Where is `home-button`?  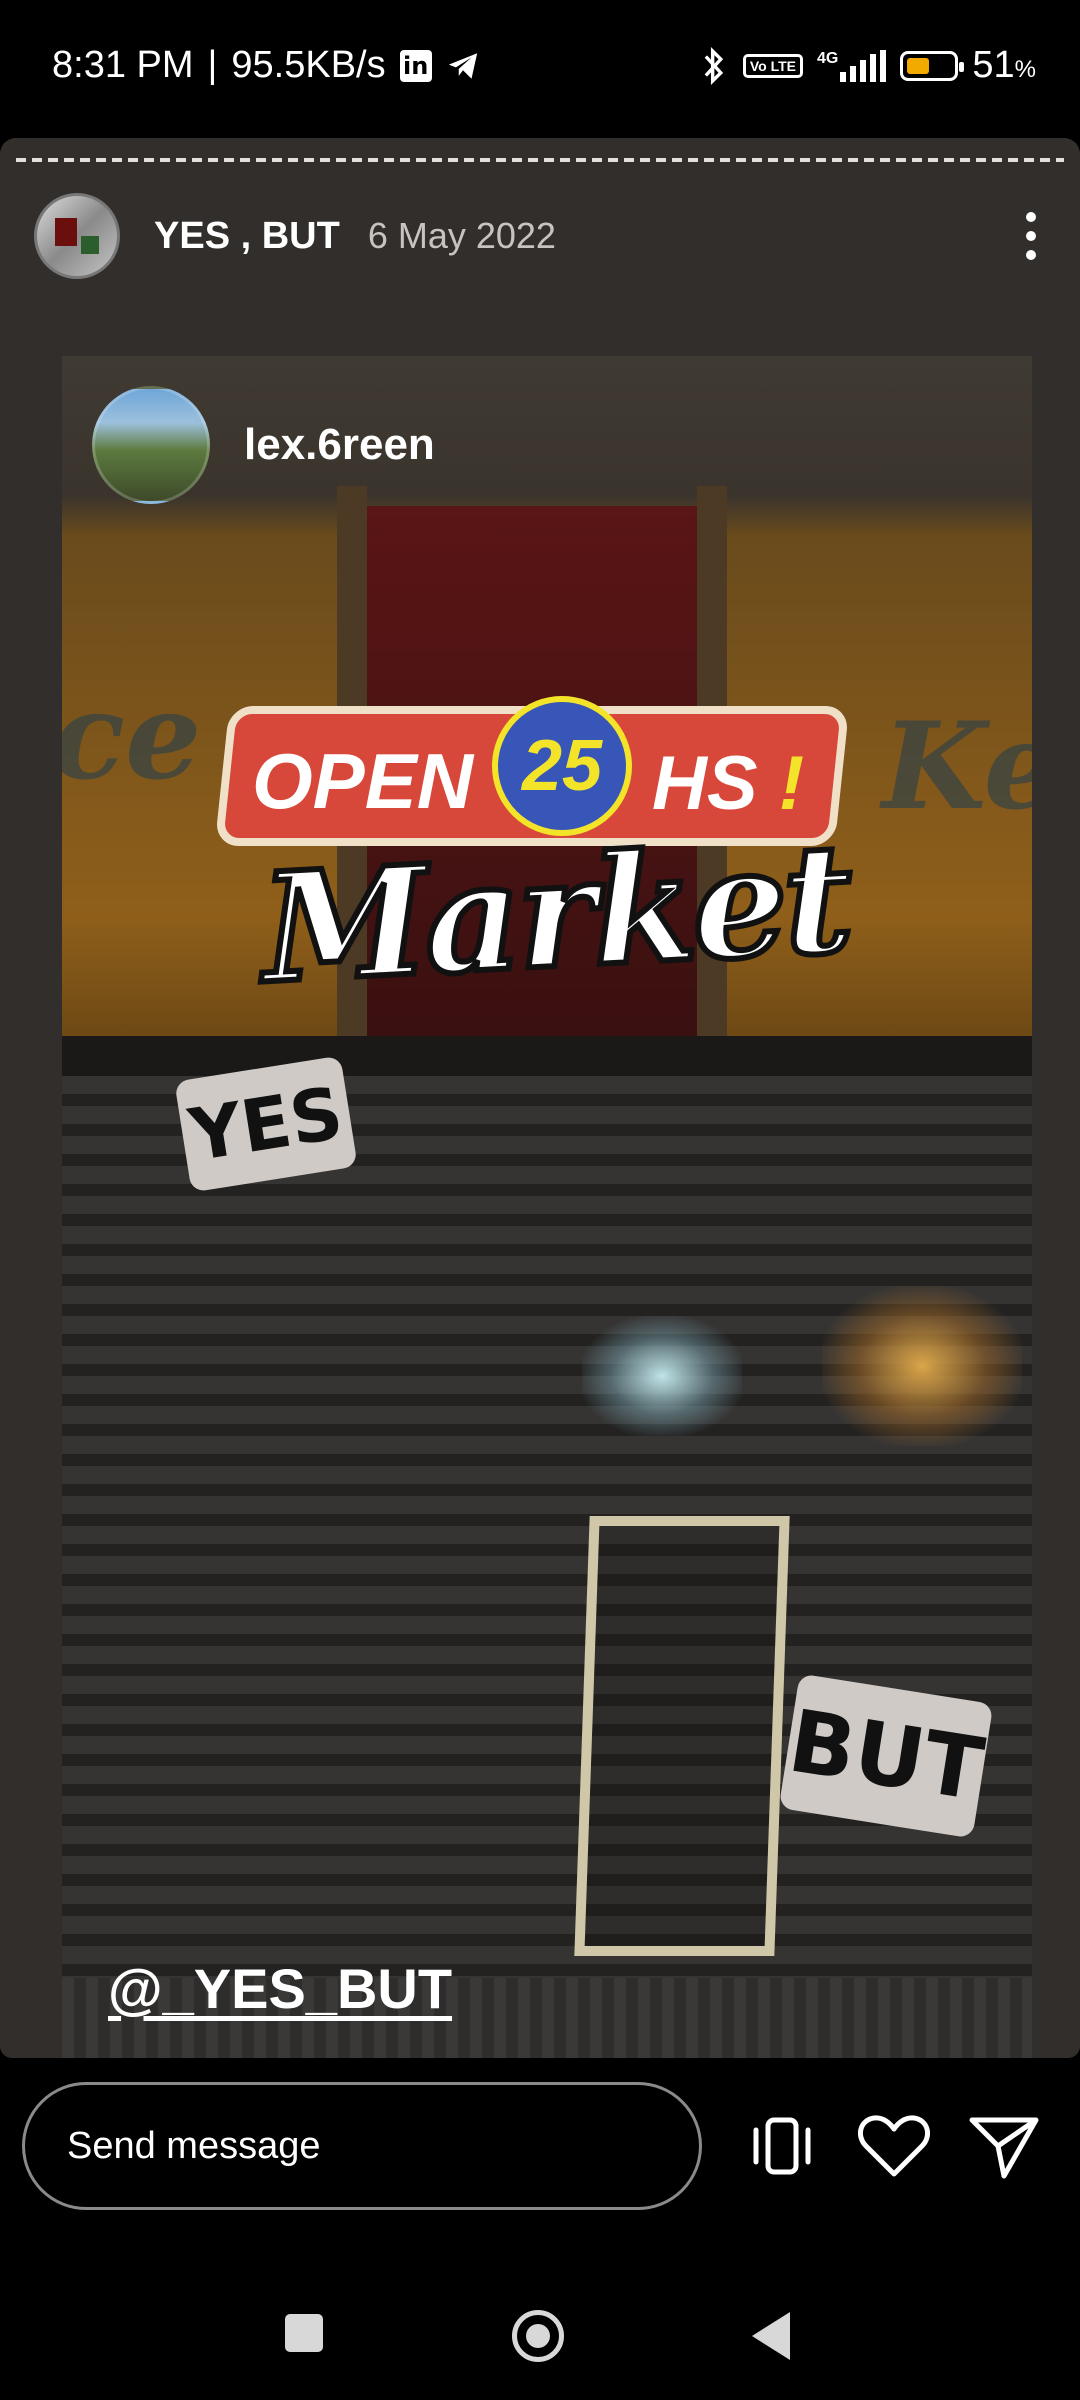 home-button is located at coordinates (538, 2336).